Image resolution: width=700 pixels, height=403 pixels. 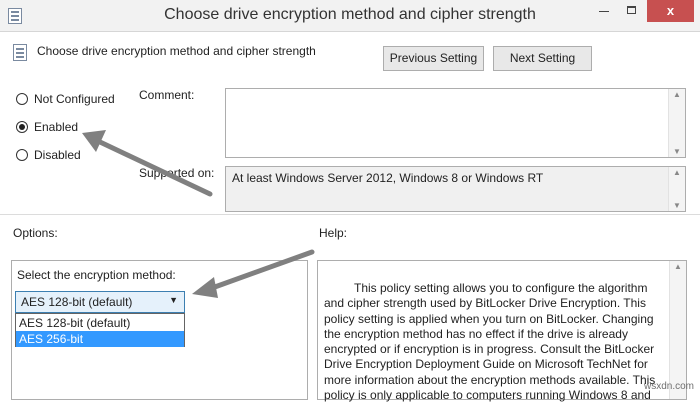 I want to click on dropdown-option-aes128: AES 128-bit (default), so click(x=100, y=323).